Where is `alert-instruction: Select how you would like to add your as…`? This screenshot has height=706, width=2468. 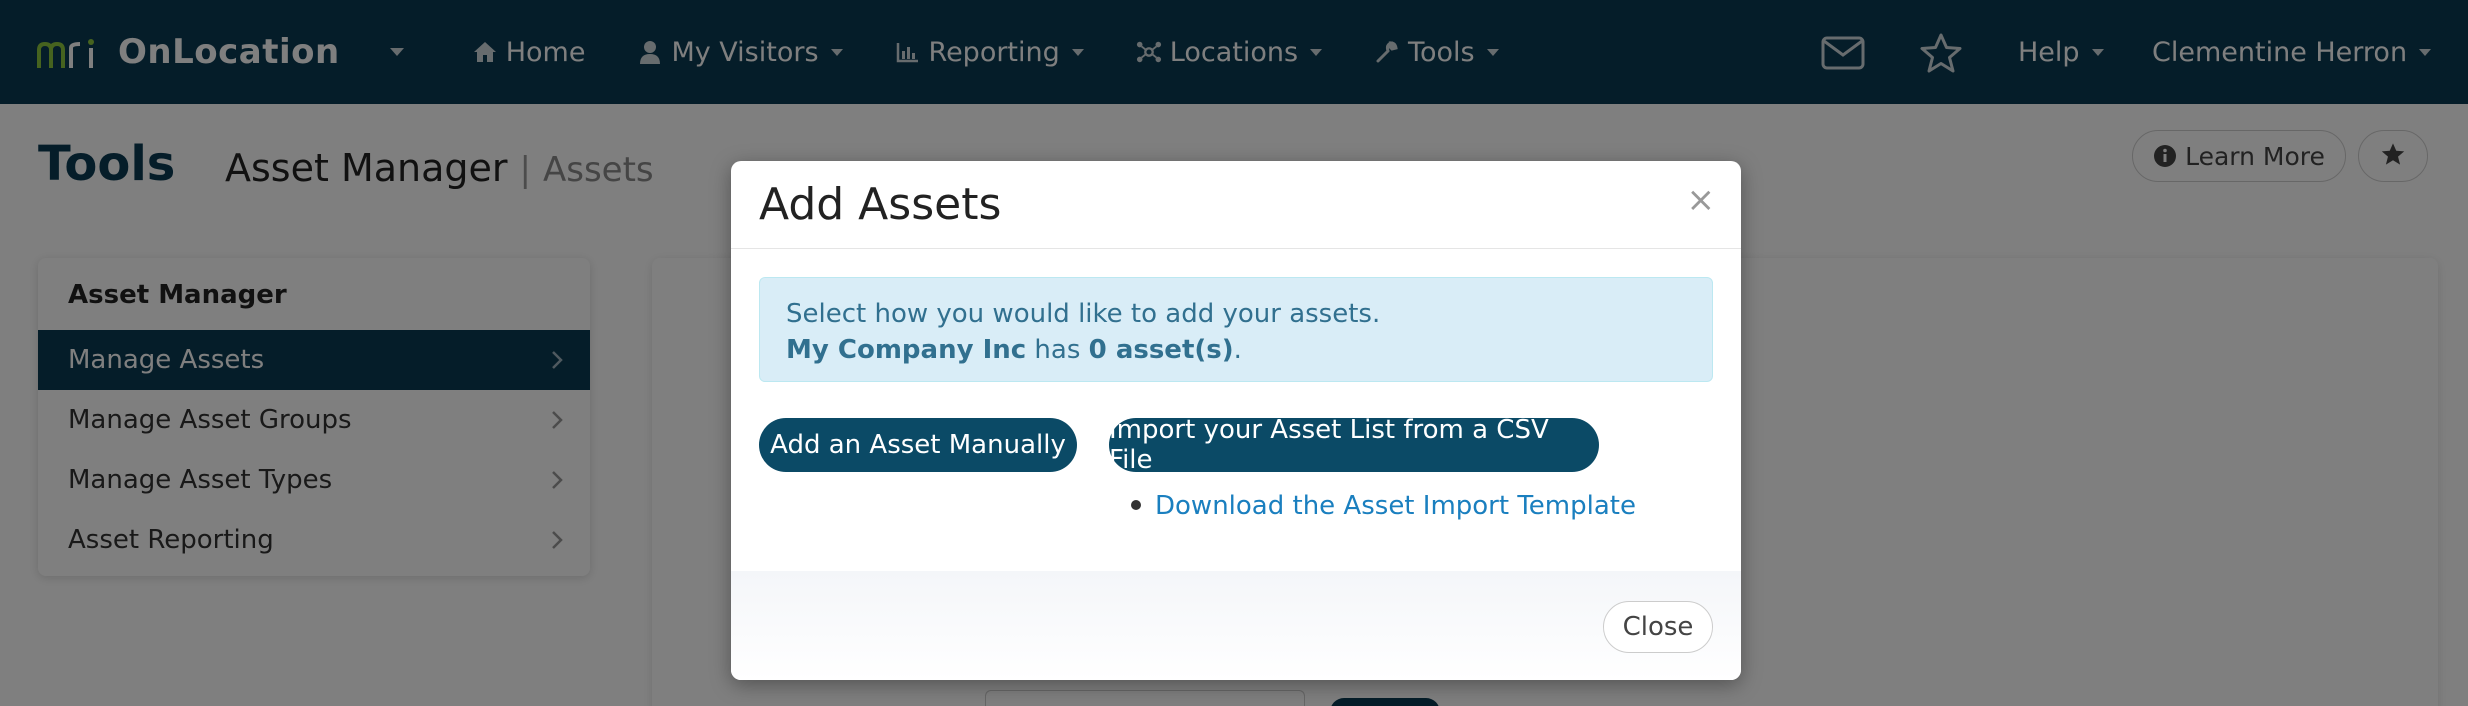
alert-instruction: Select how you would like to add your as… is located at coordinates (1083, 314).